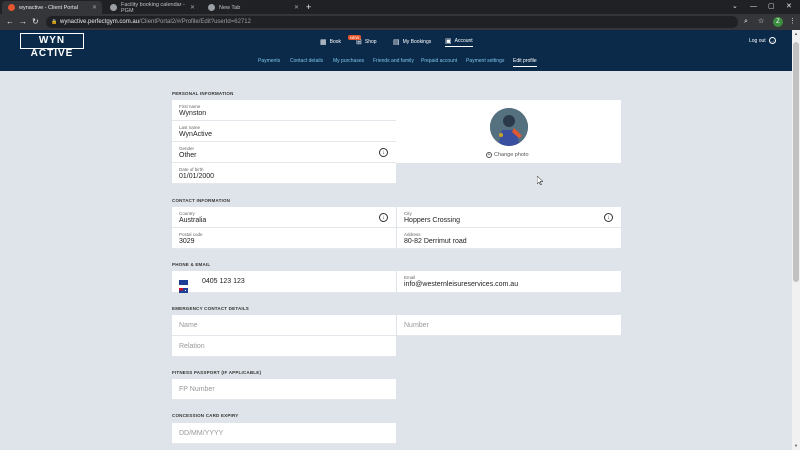 This screenshot has width=800, height=450. I want to click on nav-book-label: Book, so click(335, 42).